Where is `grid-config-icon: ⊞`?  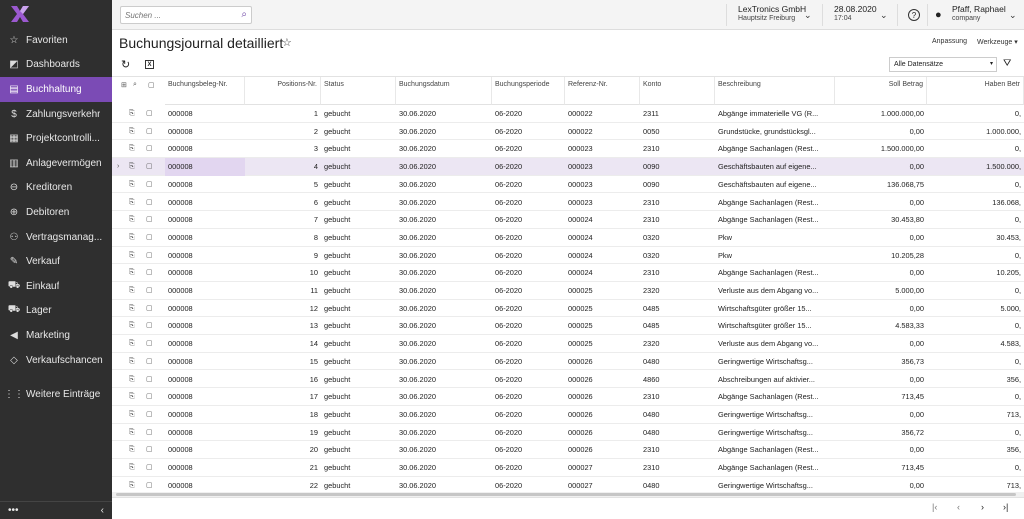
grid-config-icon: ⊞ is located at coordinates (124, 91).